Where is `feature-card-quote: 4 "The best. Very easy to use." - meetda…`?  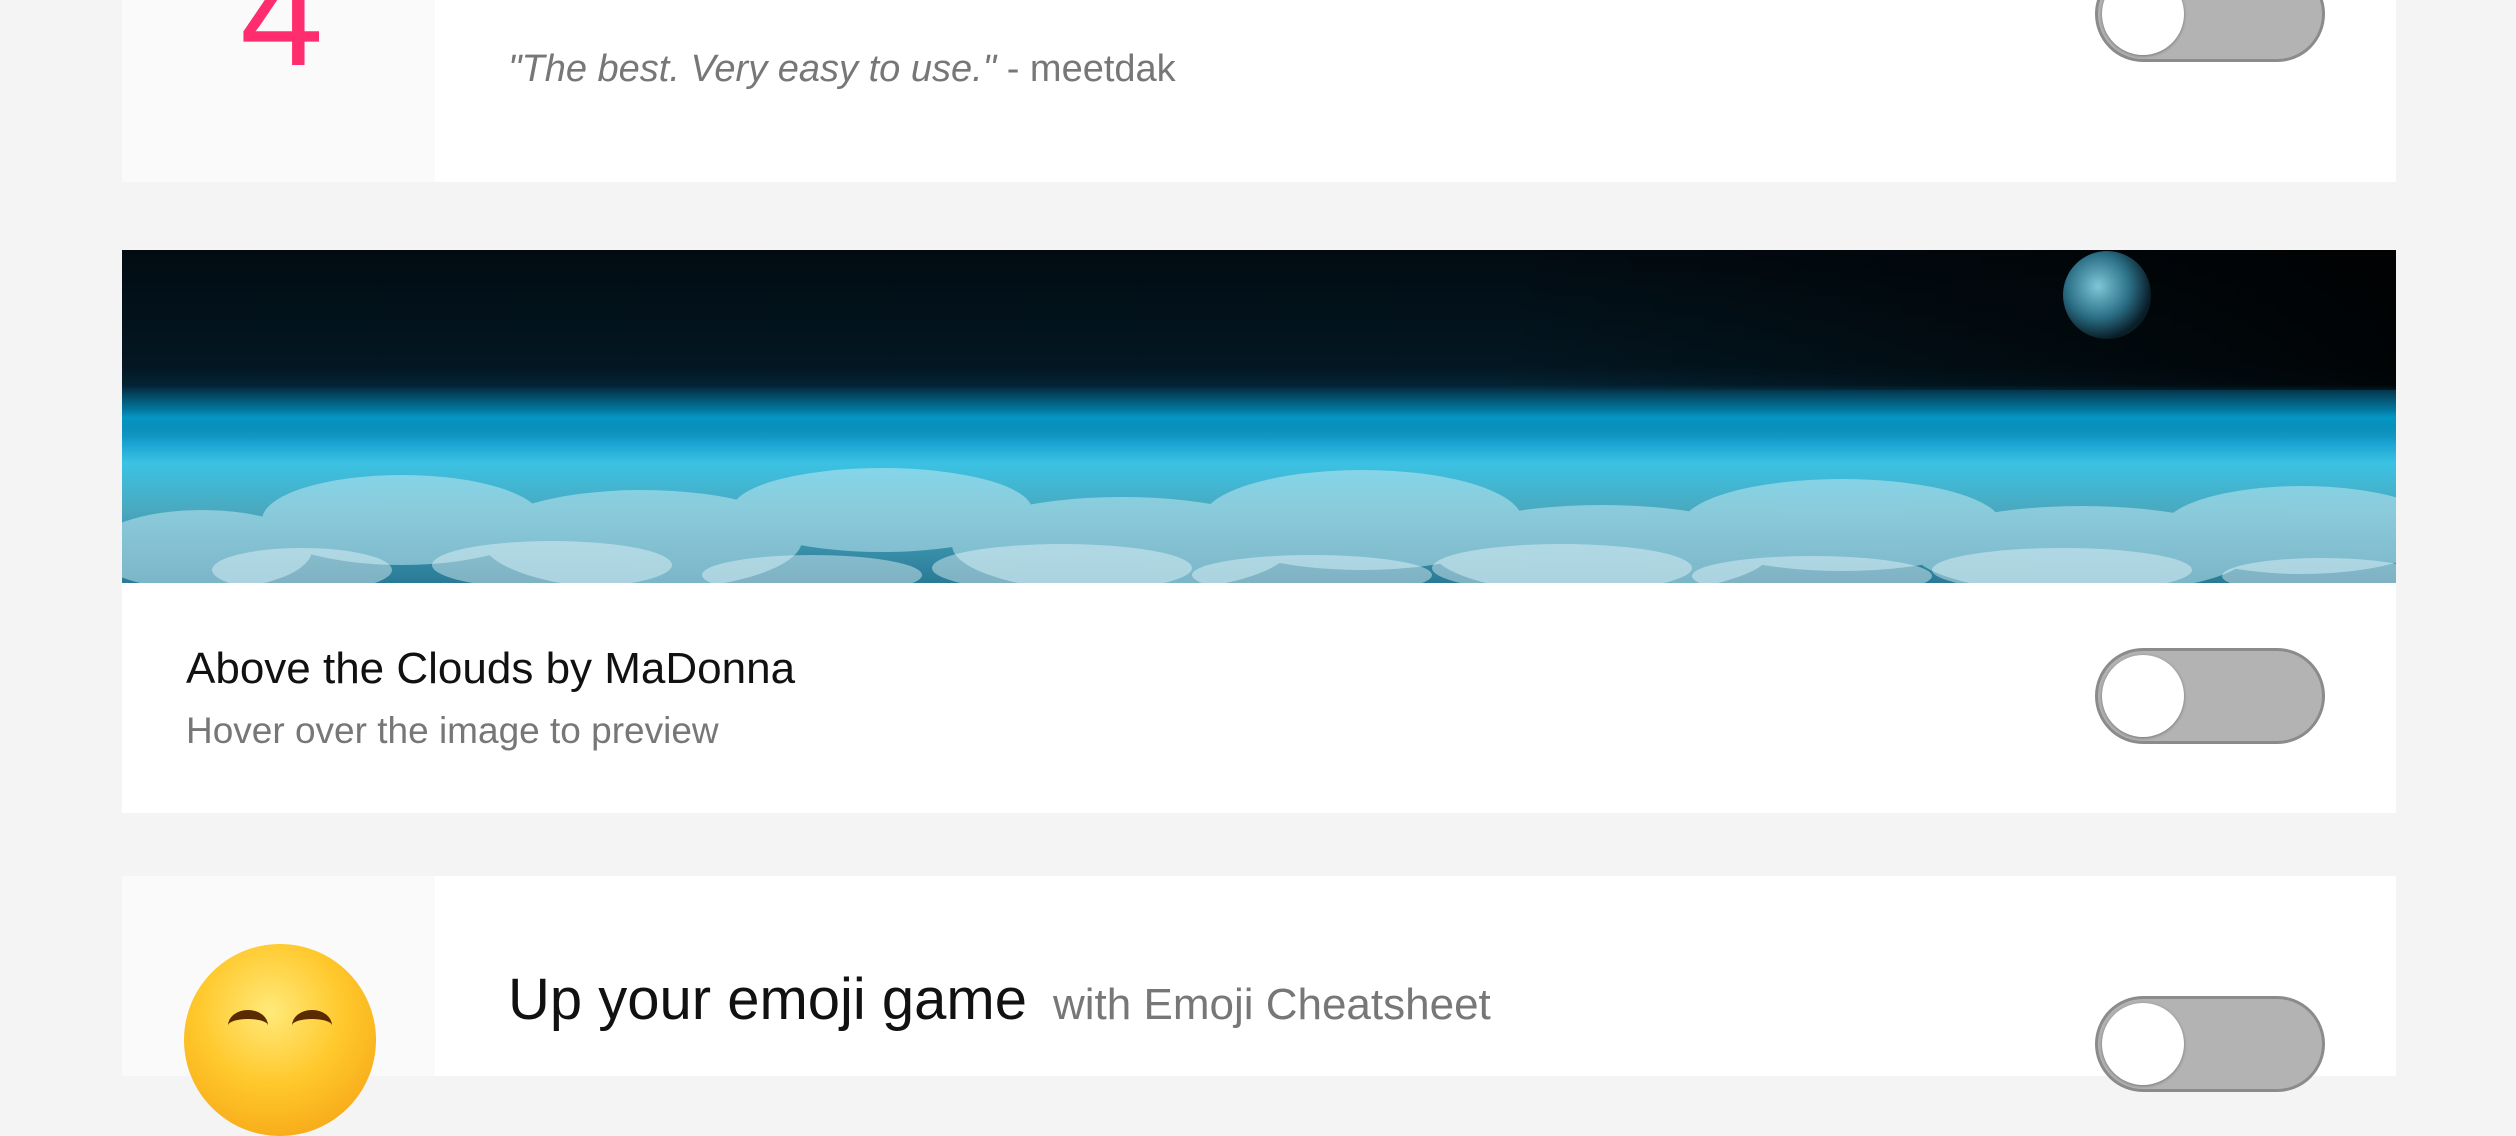
feature-card-quote: 4 "The best. Very easy to use." - meetda… is located at coordinates (1259, 91).